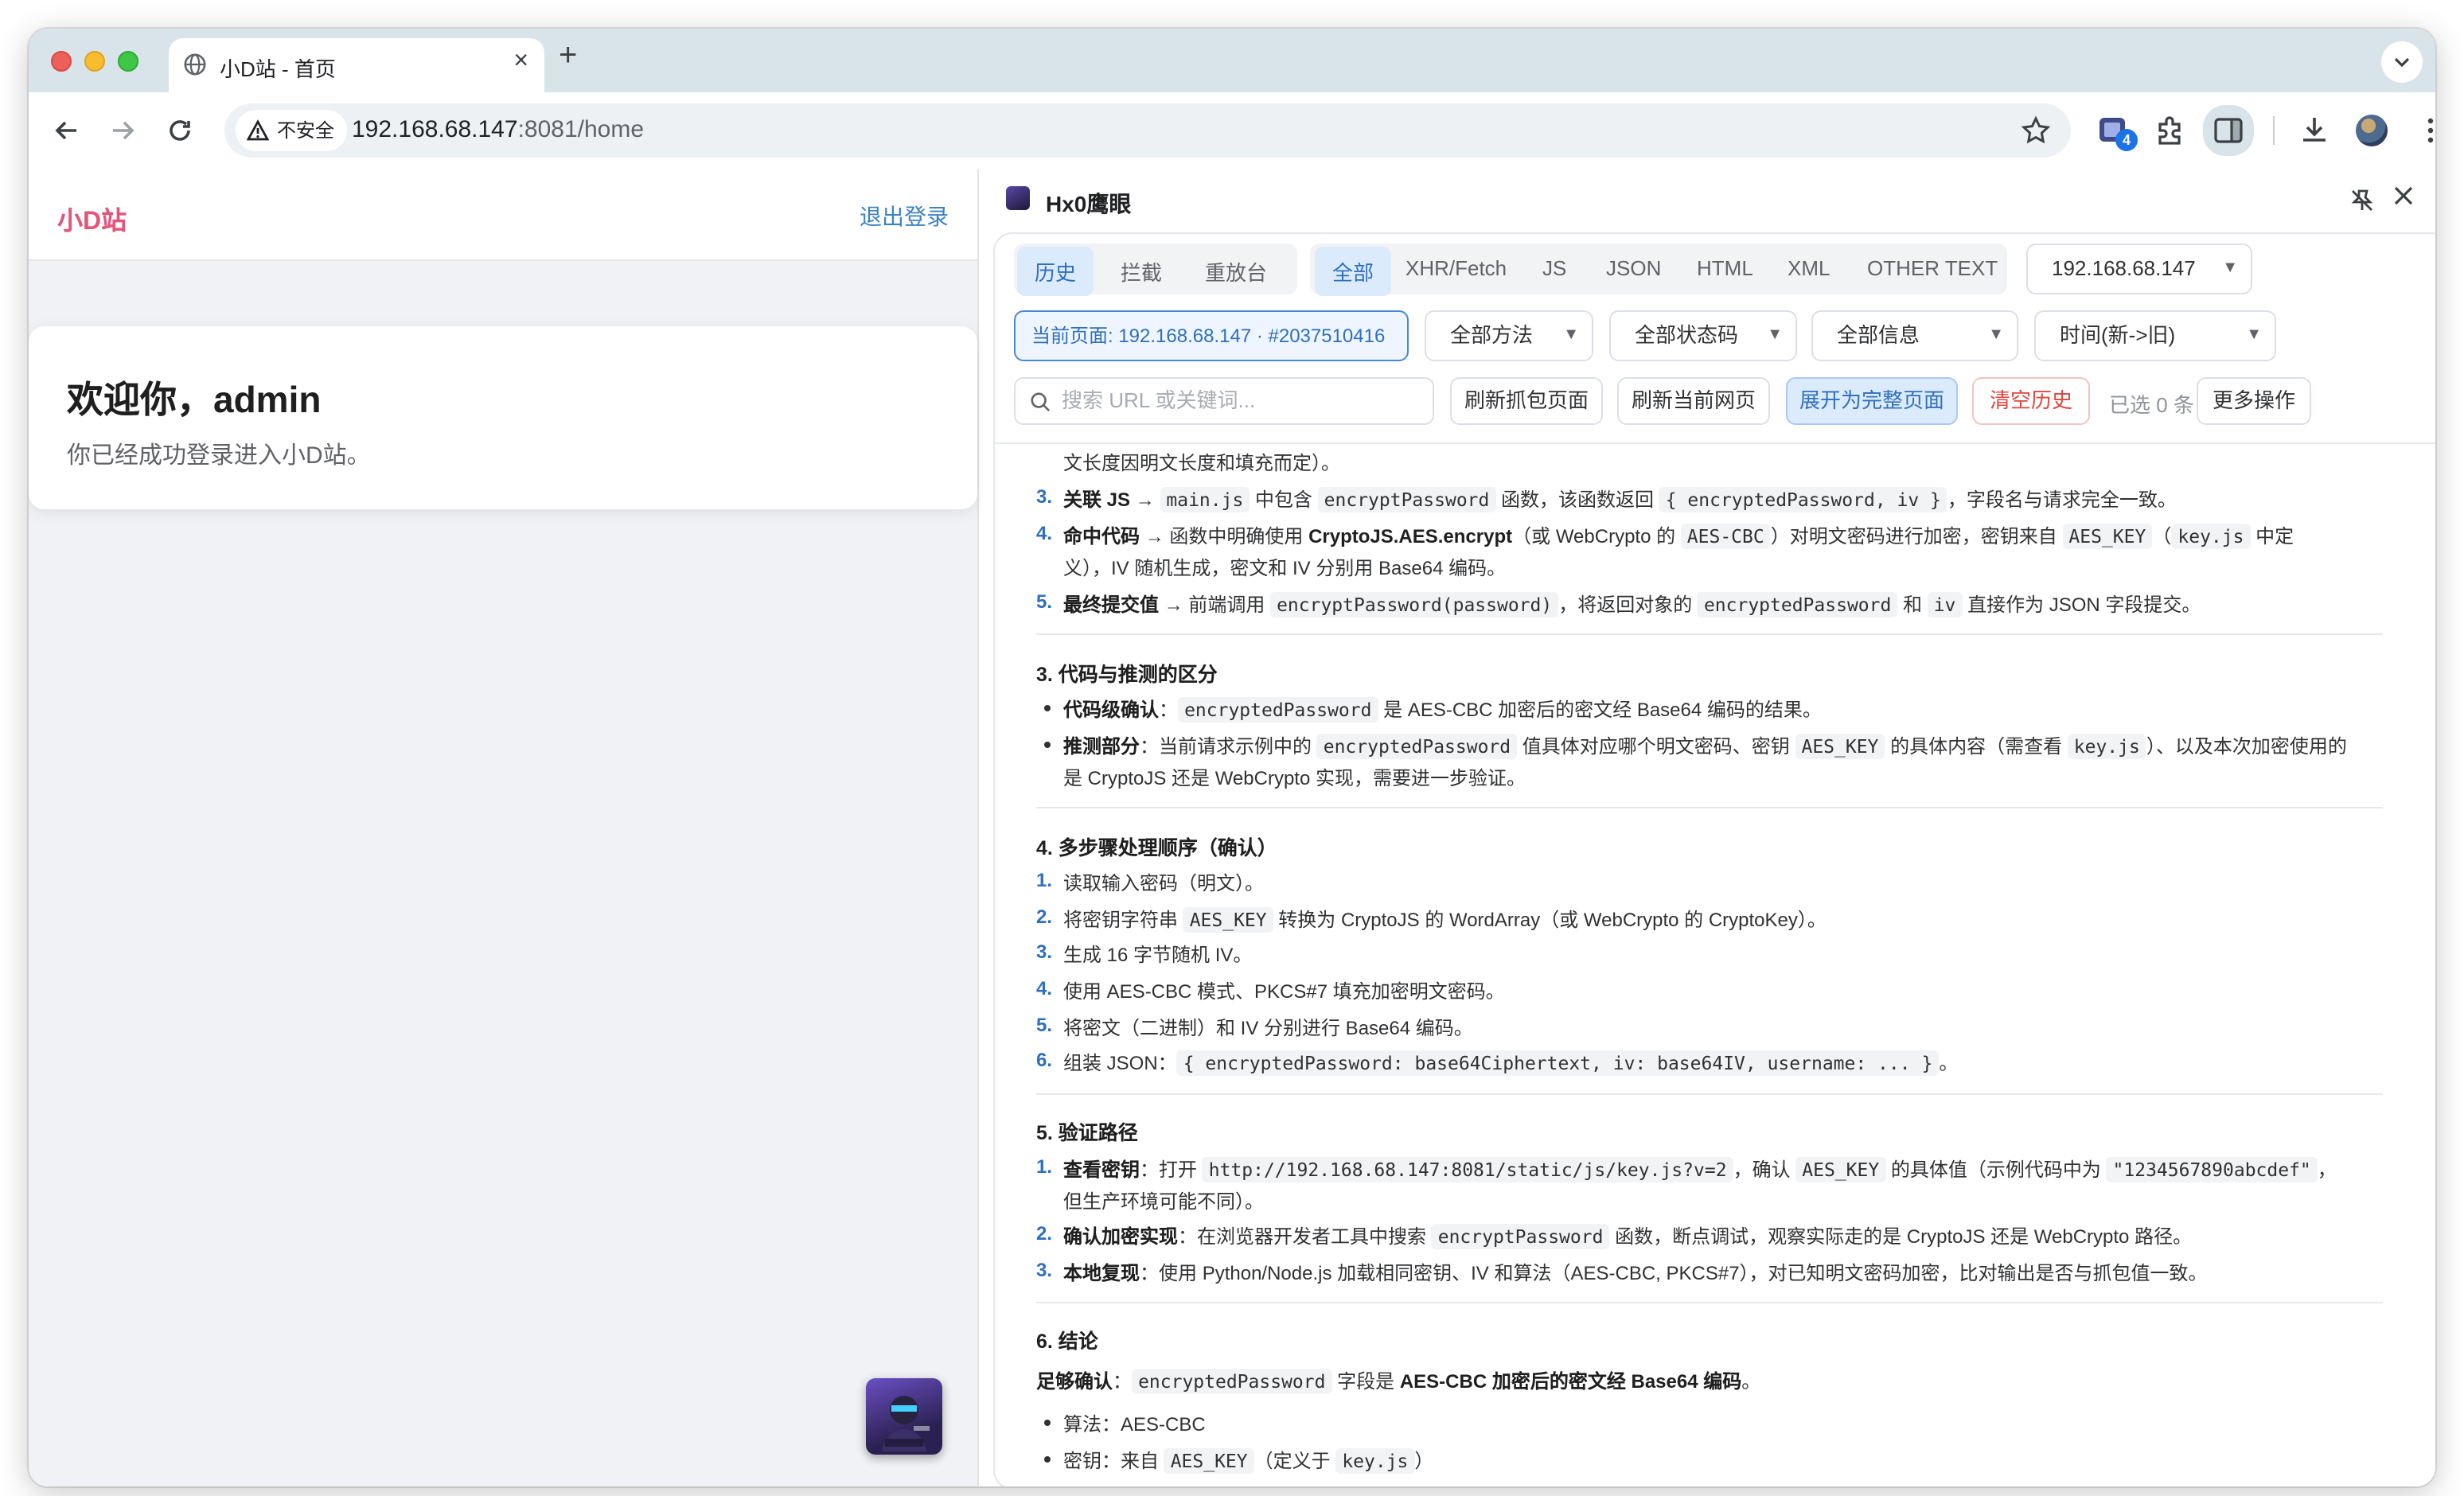  Describe the element at coordinates (503, 215) in the screenshot. I see `site-header: 小D站 退出登录` at that location.